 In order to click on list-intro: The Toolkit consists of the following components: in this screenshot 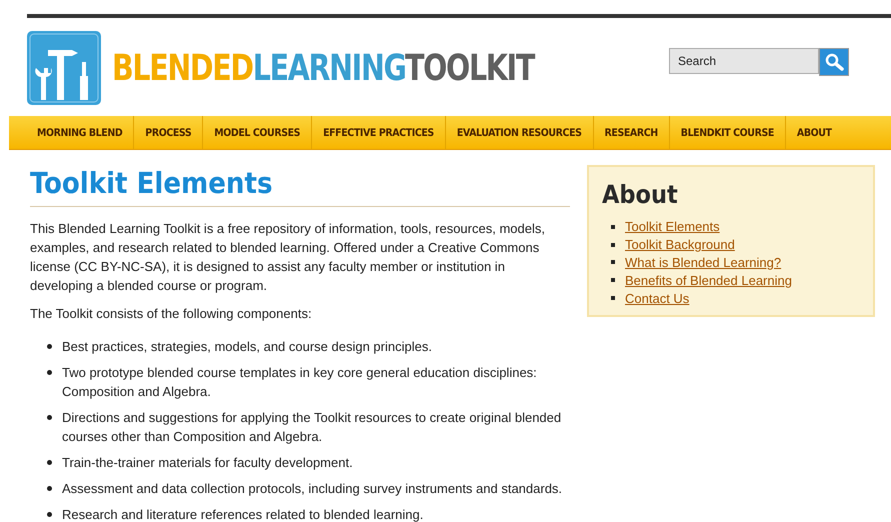, I will do `click(171, 314)`.